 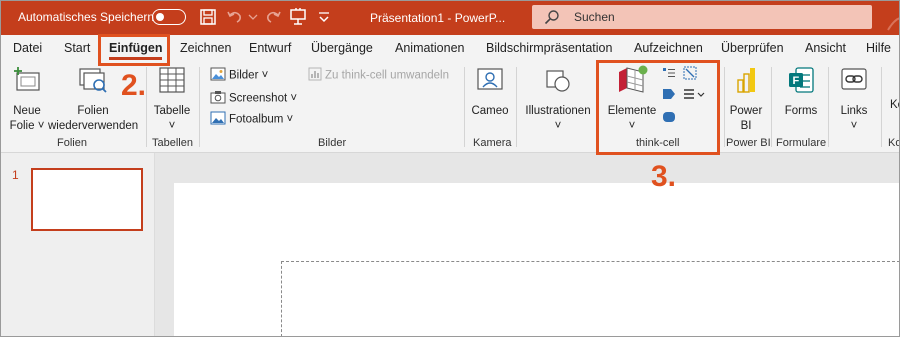 I want to click on group-label-formulare: Formulare, so click(x=801, y=143).